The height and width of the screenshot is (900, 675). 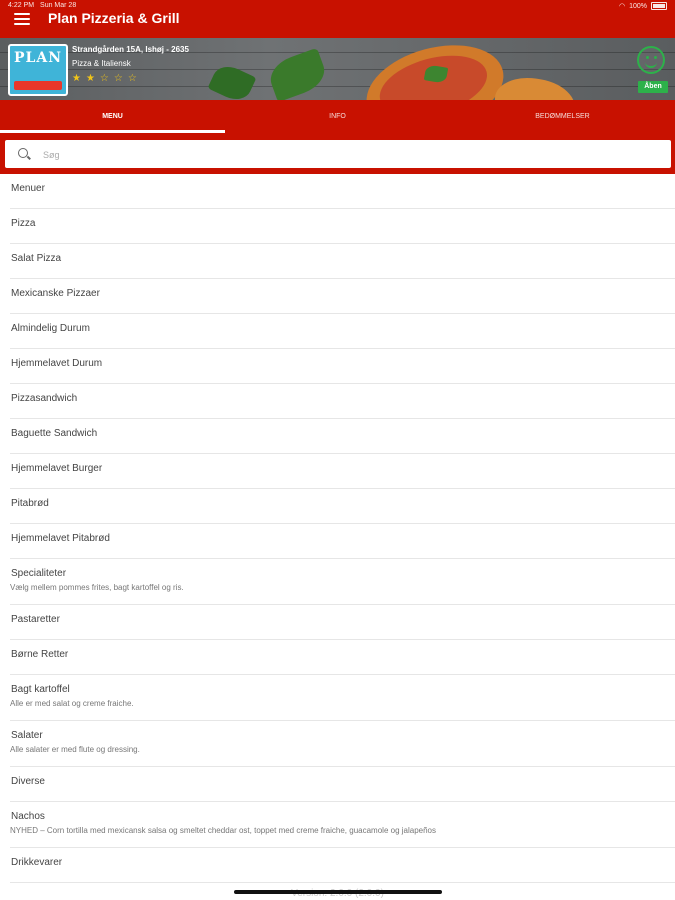 What do you see at coordinates (23, 153) in the screenshot?
I see `search-icon` at bounding box center [23, 153].